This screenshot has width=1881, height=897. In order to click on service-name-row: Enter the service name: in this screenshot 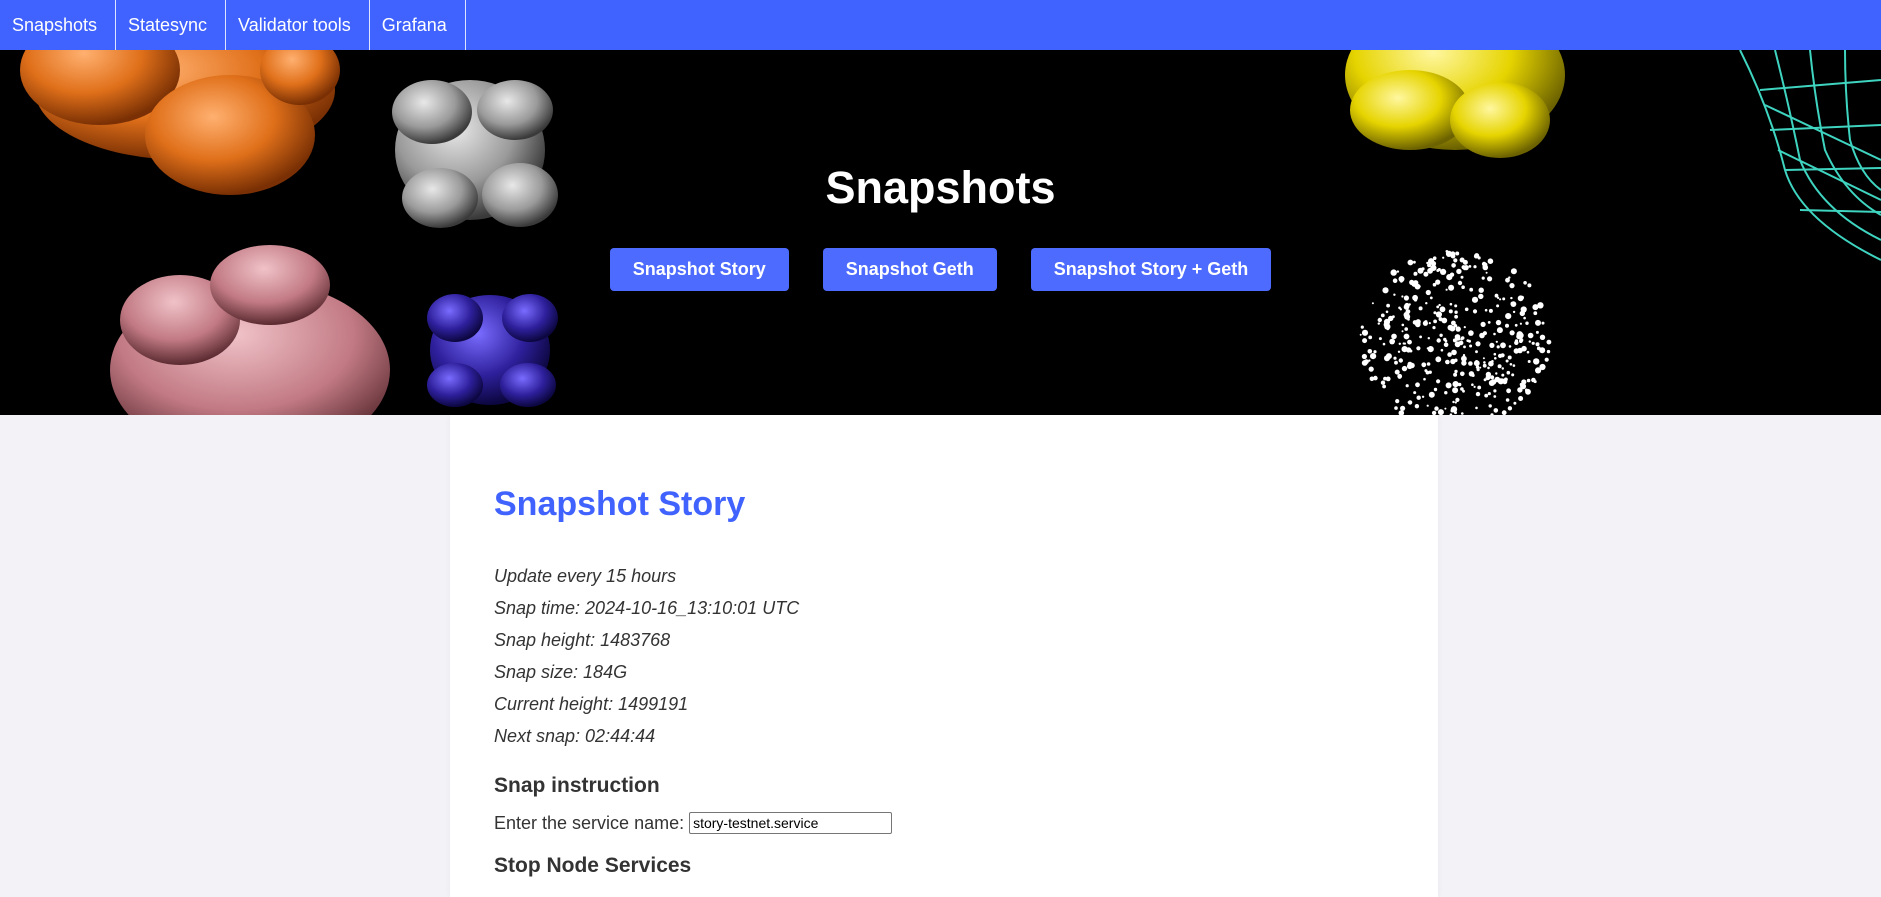, I will do `click(966, 823)`.